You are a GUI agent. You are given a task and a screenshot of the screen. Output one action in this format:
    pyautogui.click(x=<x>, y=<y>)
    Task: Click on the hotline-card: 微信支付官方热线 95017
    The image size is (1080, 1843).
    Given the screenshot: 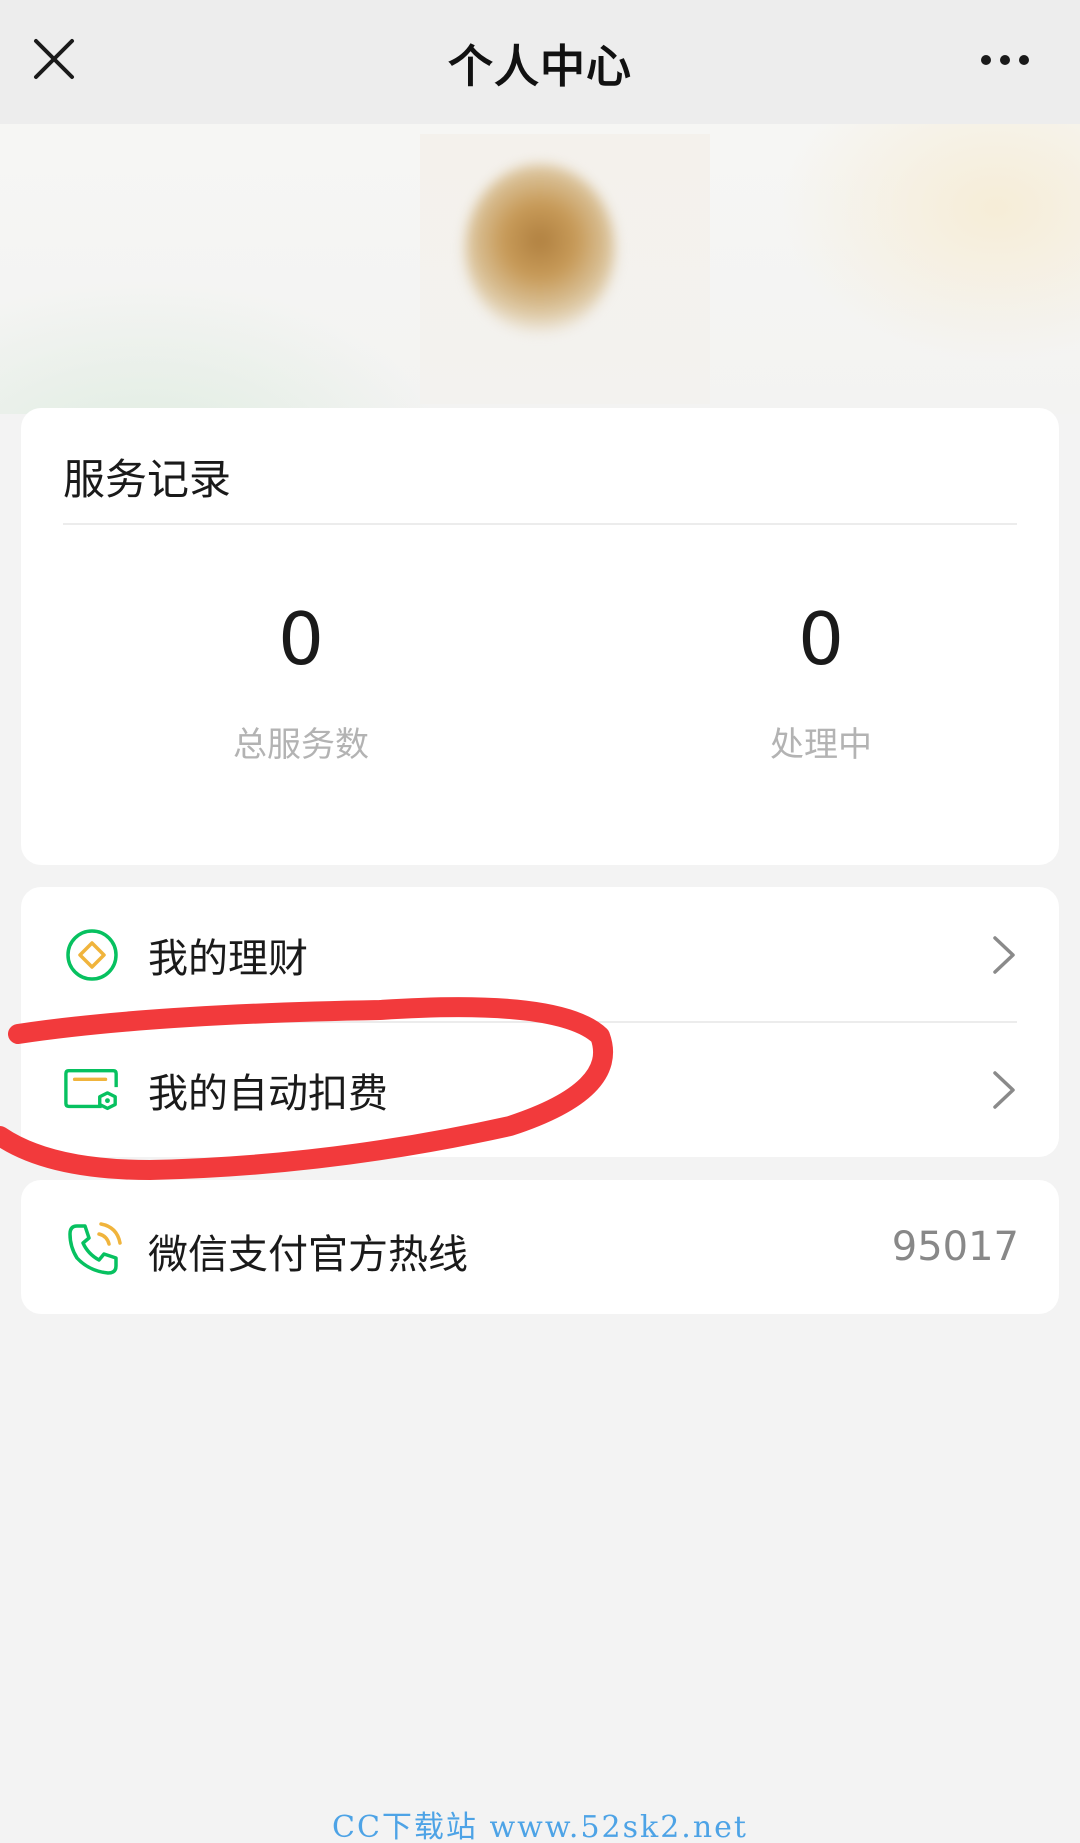 What is the action you would take?
    pyautogui.click(x=540, y=1247)
    